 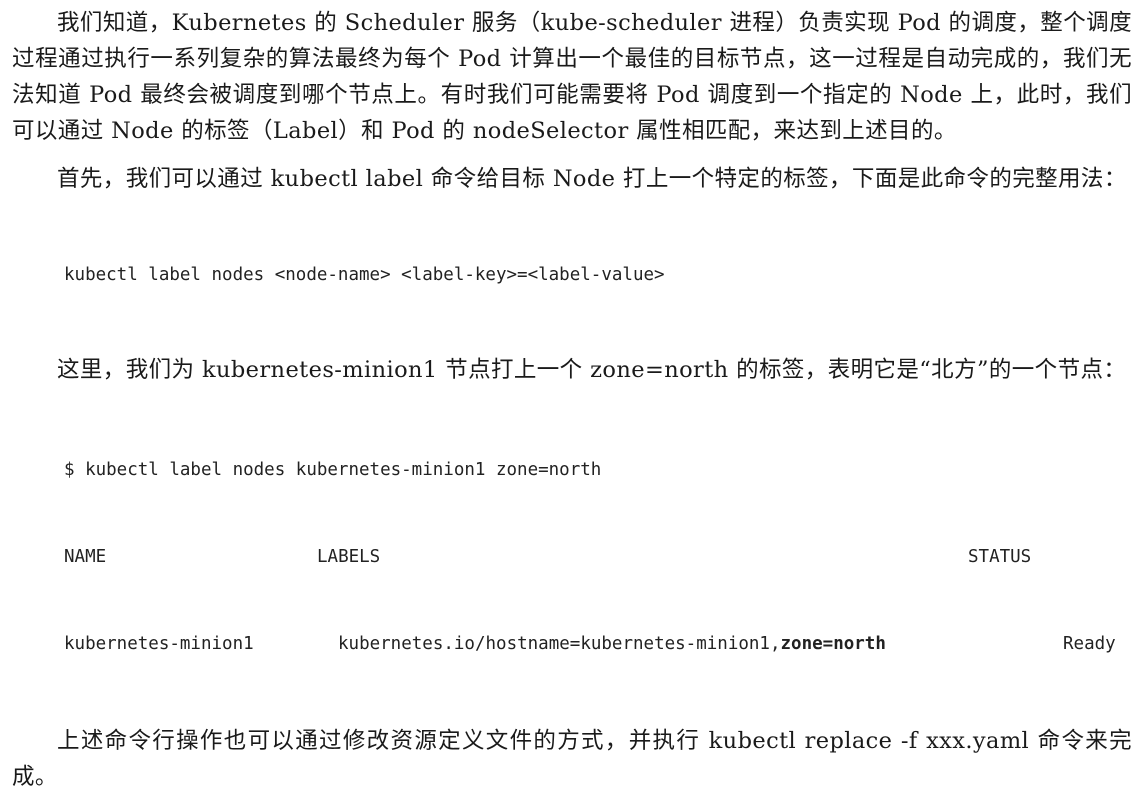 What do you see at coordinates (833, 644) in the screenshot?
I see `output-cell-labels-bold: zone=north` at bounding box center [833, 644].